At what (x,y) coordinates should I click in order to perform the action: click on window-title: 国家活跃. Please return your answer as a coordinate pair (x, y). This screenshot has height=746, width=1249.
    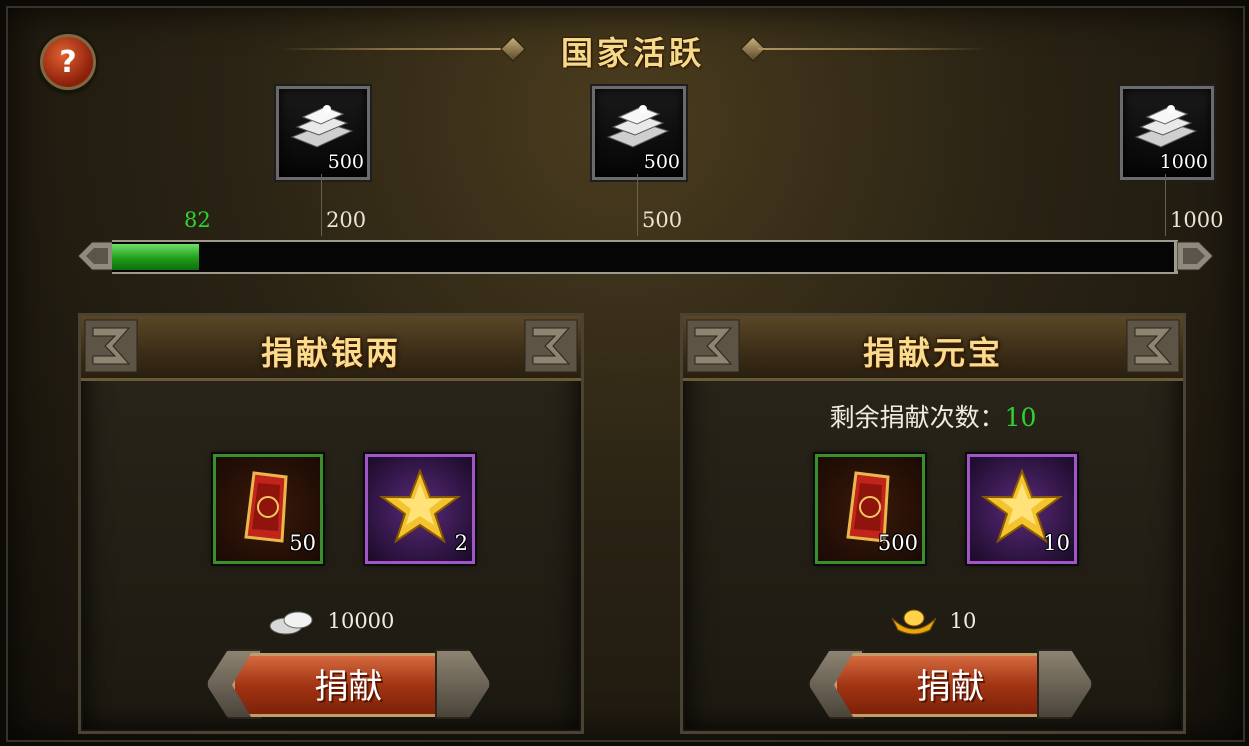
    Looking at the image, I should click on (632, 53).